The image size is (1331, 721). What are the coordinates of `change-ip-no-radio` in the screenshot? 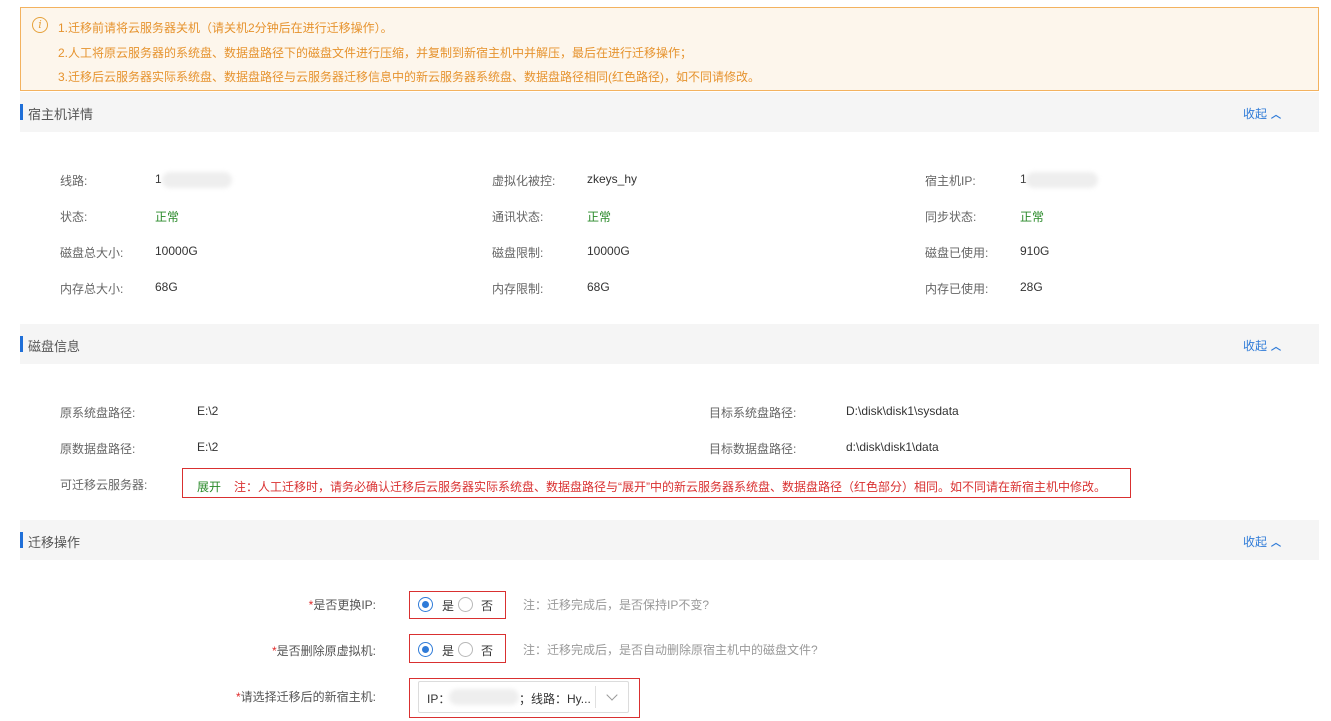 It's located at (465, 604).